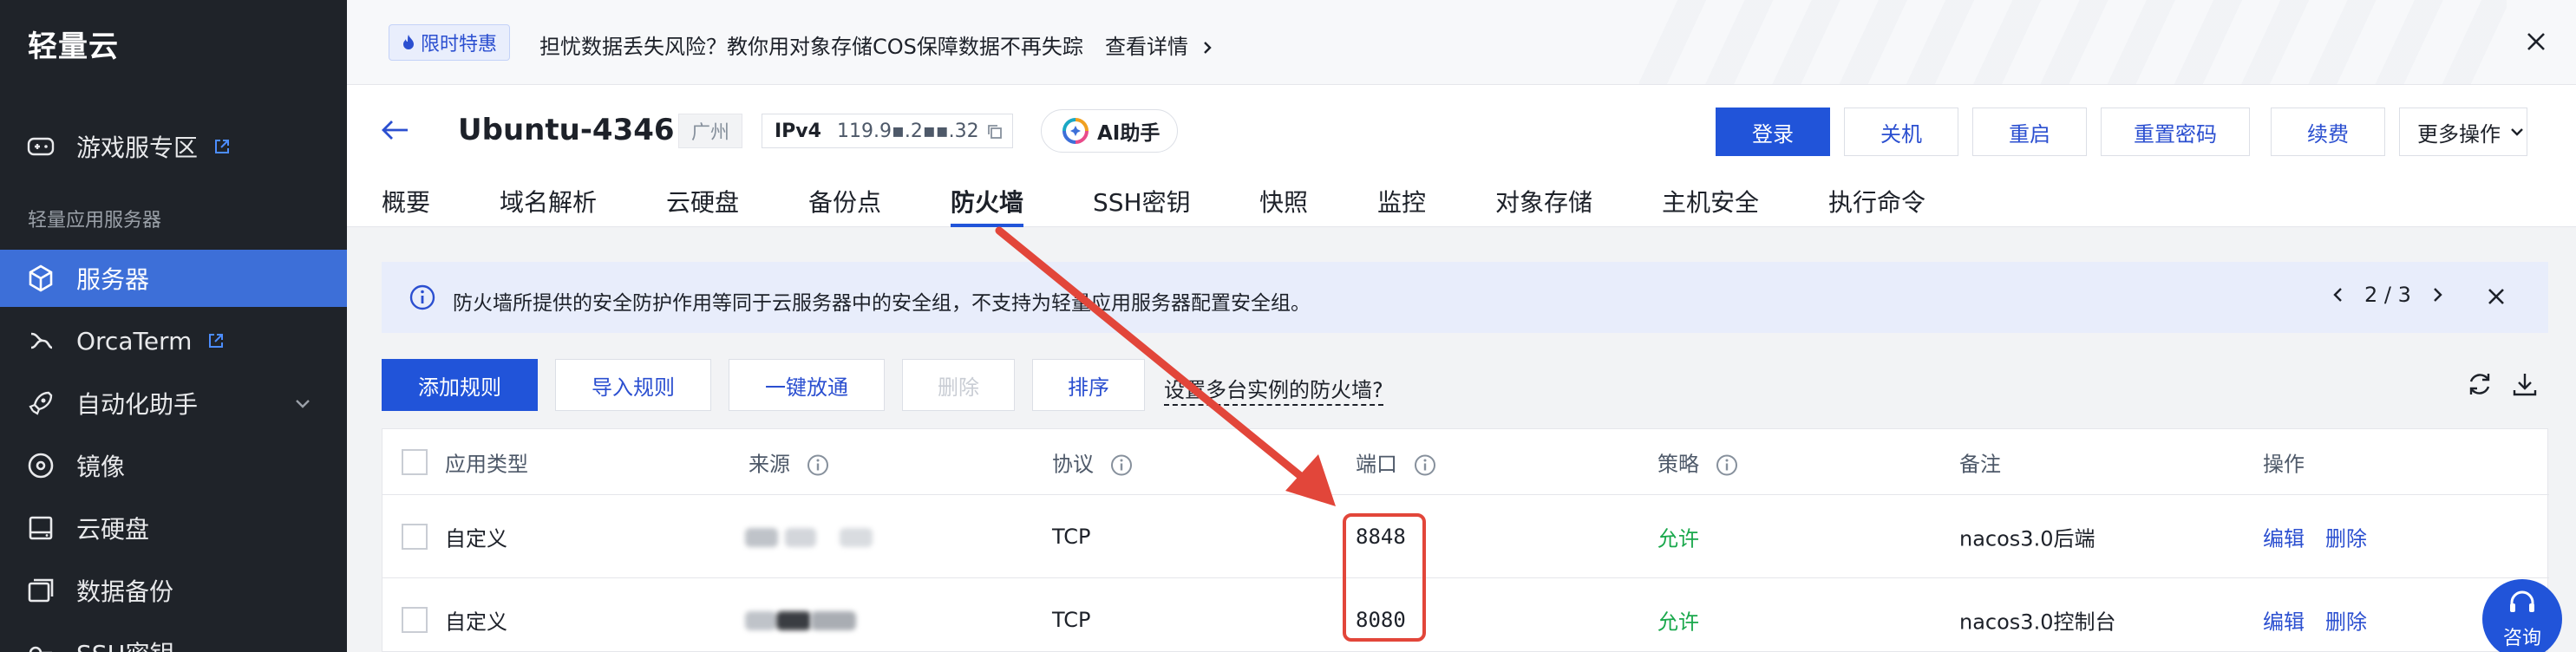  I want to click on sidebar-item-orcaterm: OrcaTerm, so click(173, 340).